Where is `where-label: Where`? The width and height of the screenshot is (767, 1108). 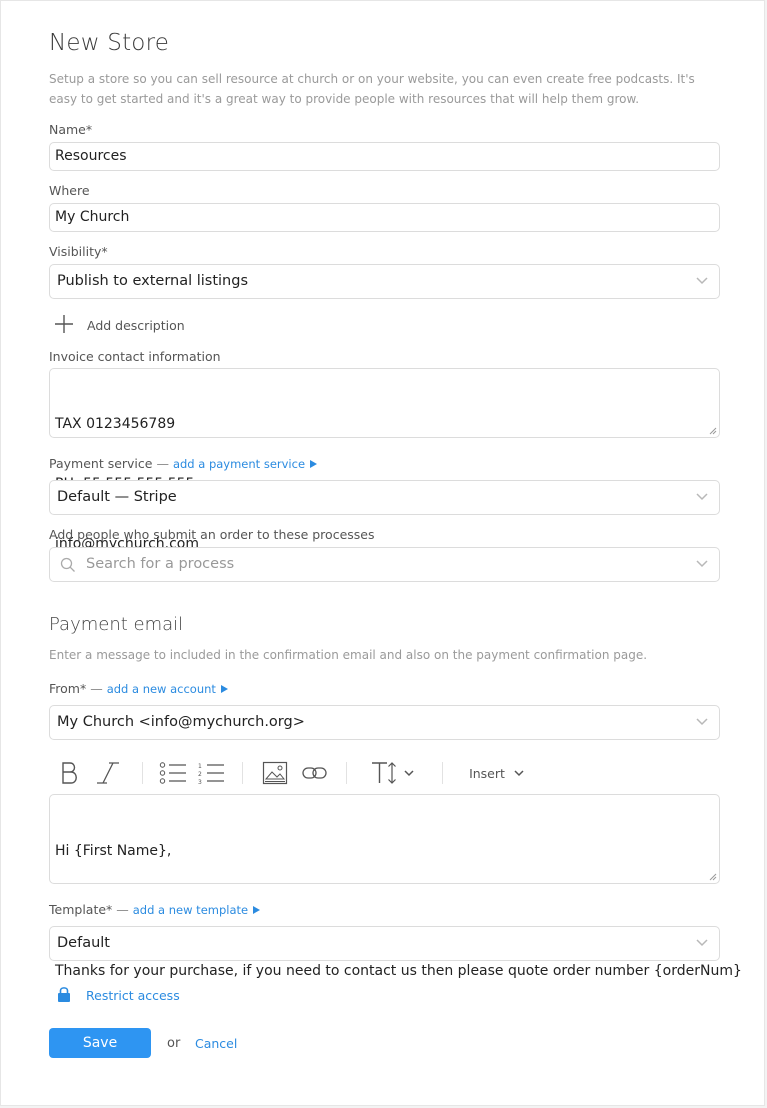
where-label: Where is located at coordinates (69, 190).